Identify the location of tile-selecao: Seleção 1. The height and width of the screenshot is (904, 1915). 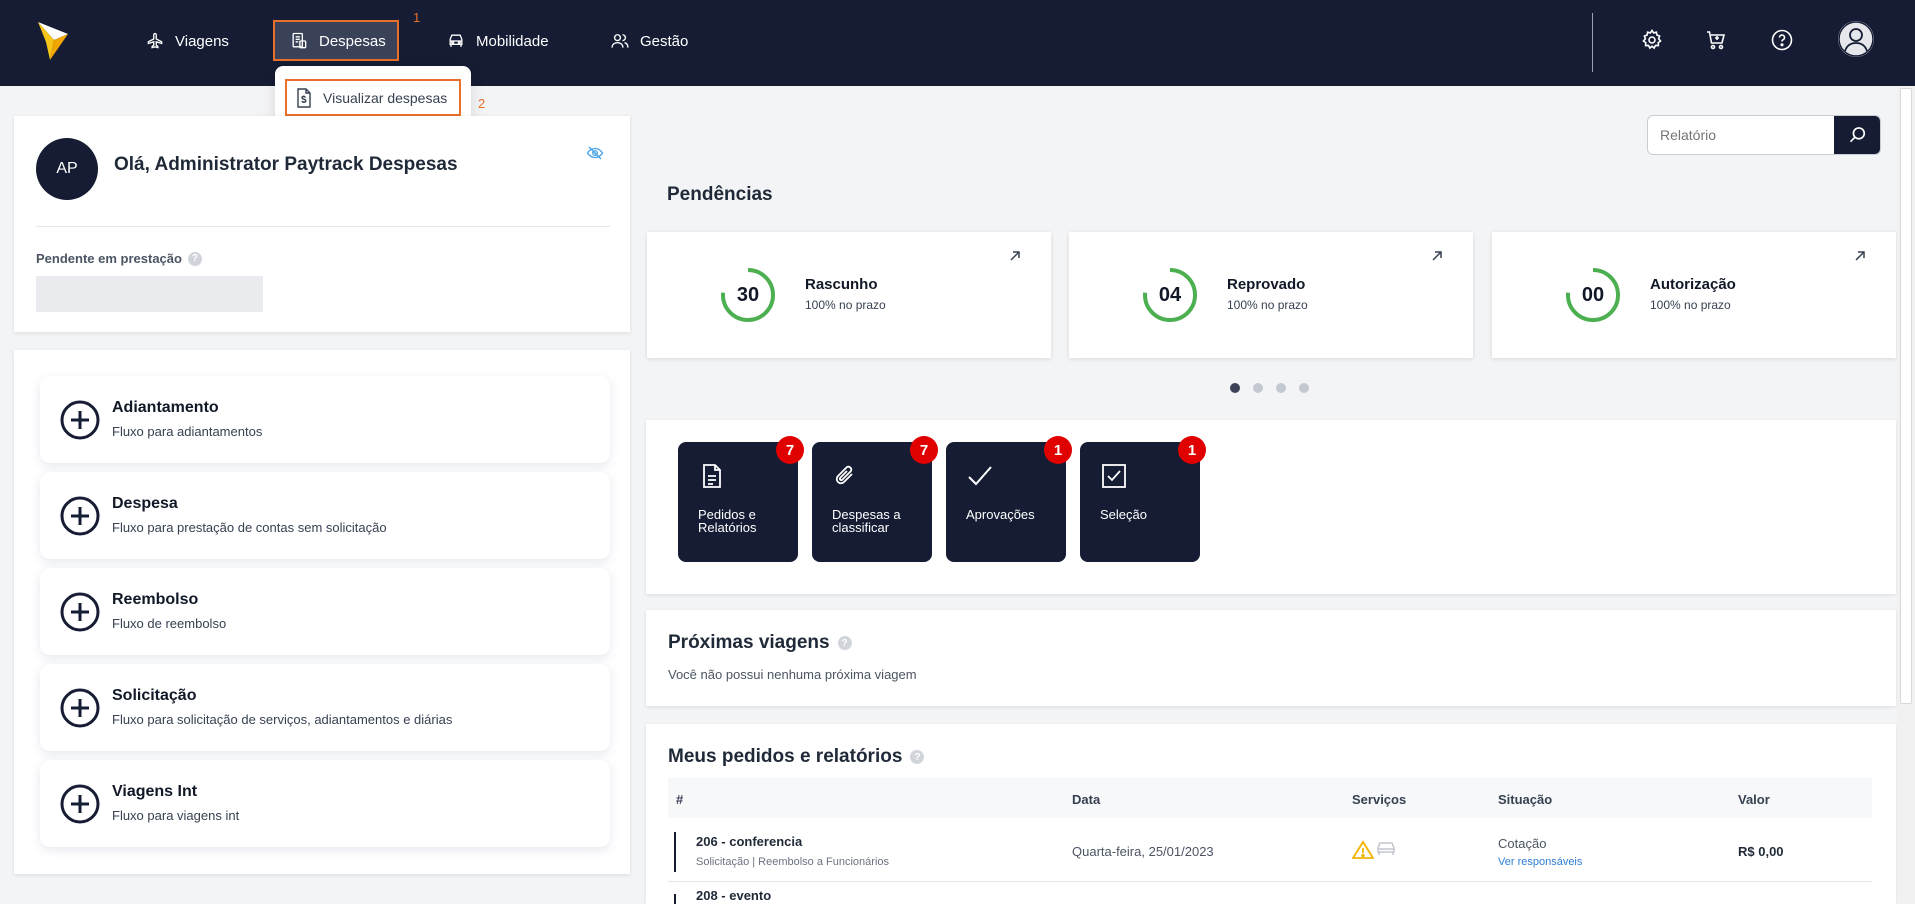
(1143, 499).